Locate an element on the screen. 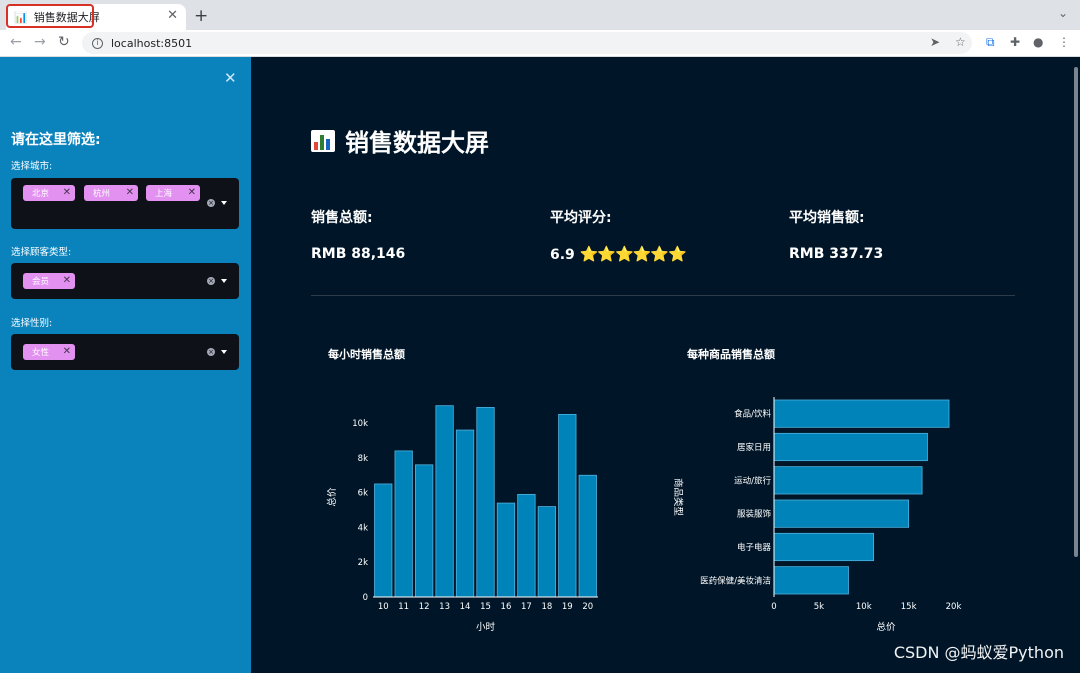  chip-label: 会员 is located at coordinates (41, 282).